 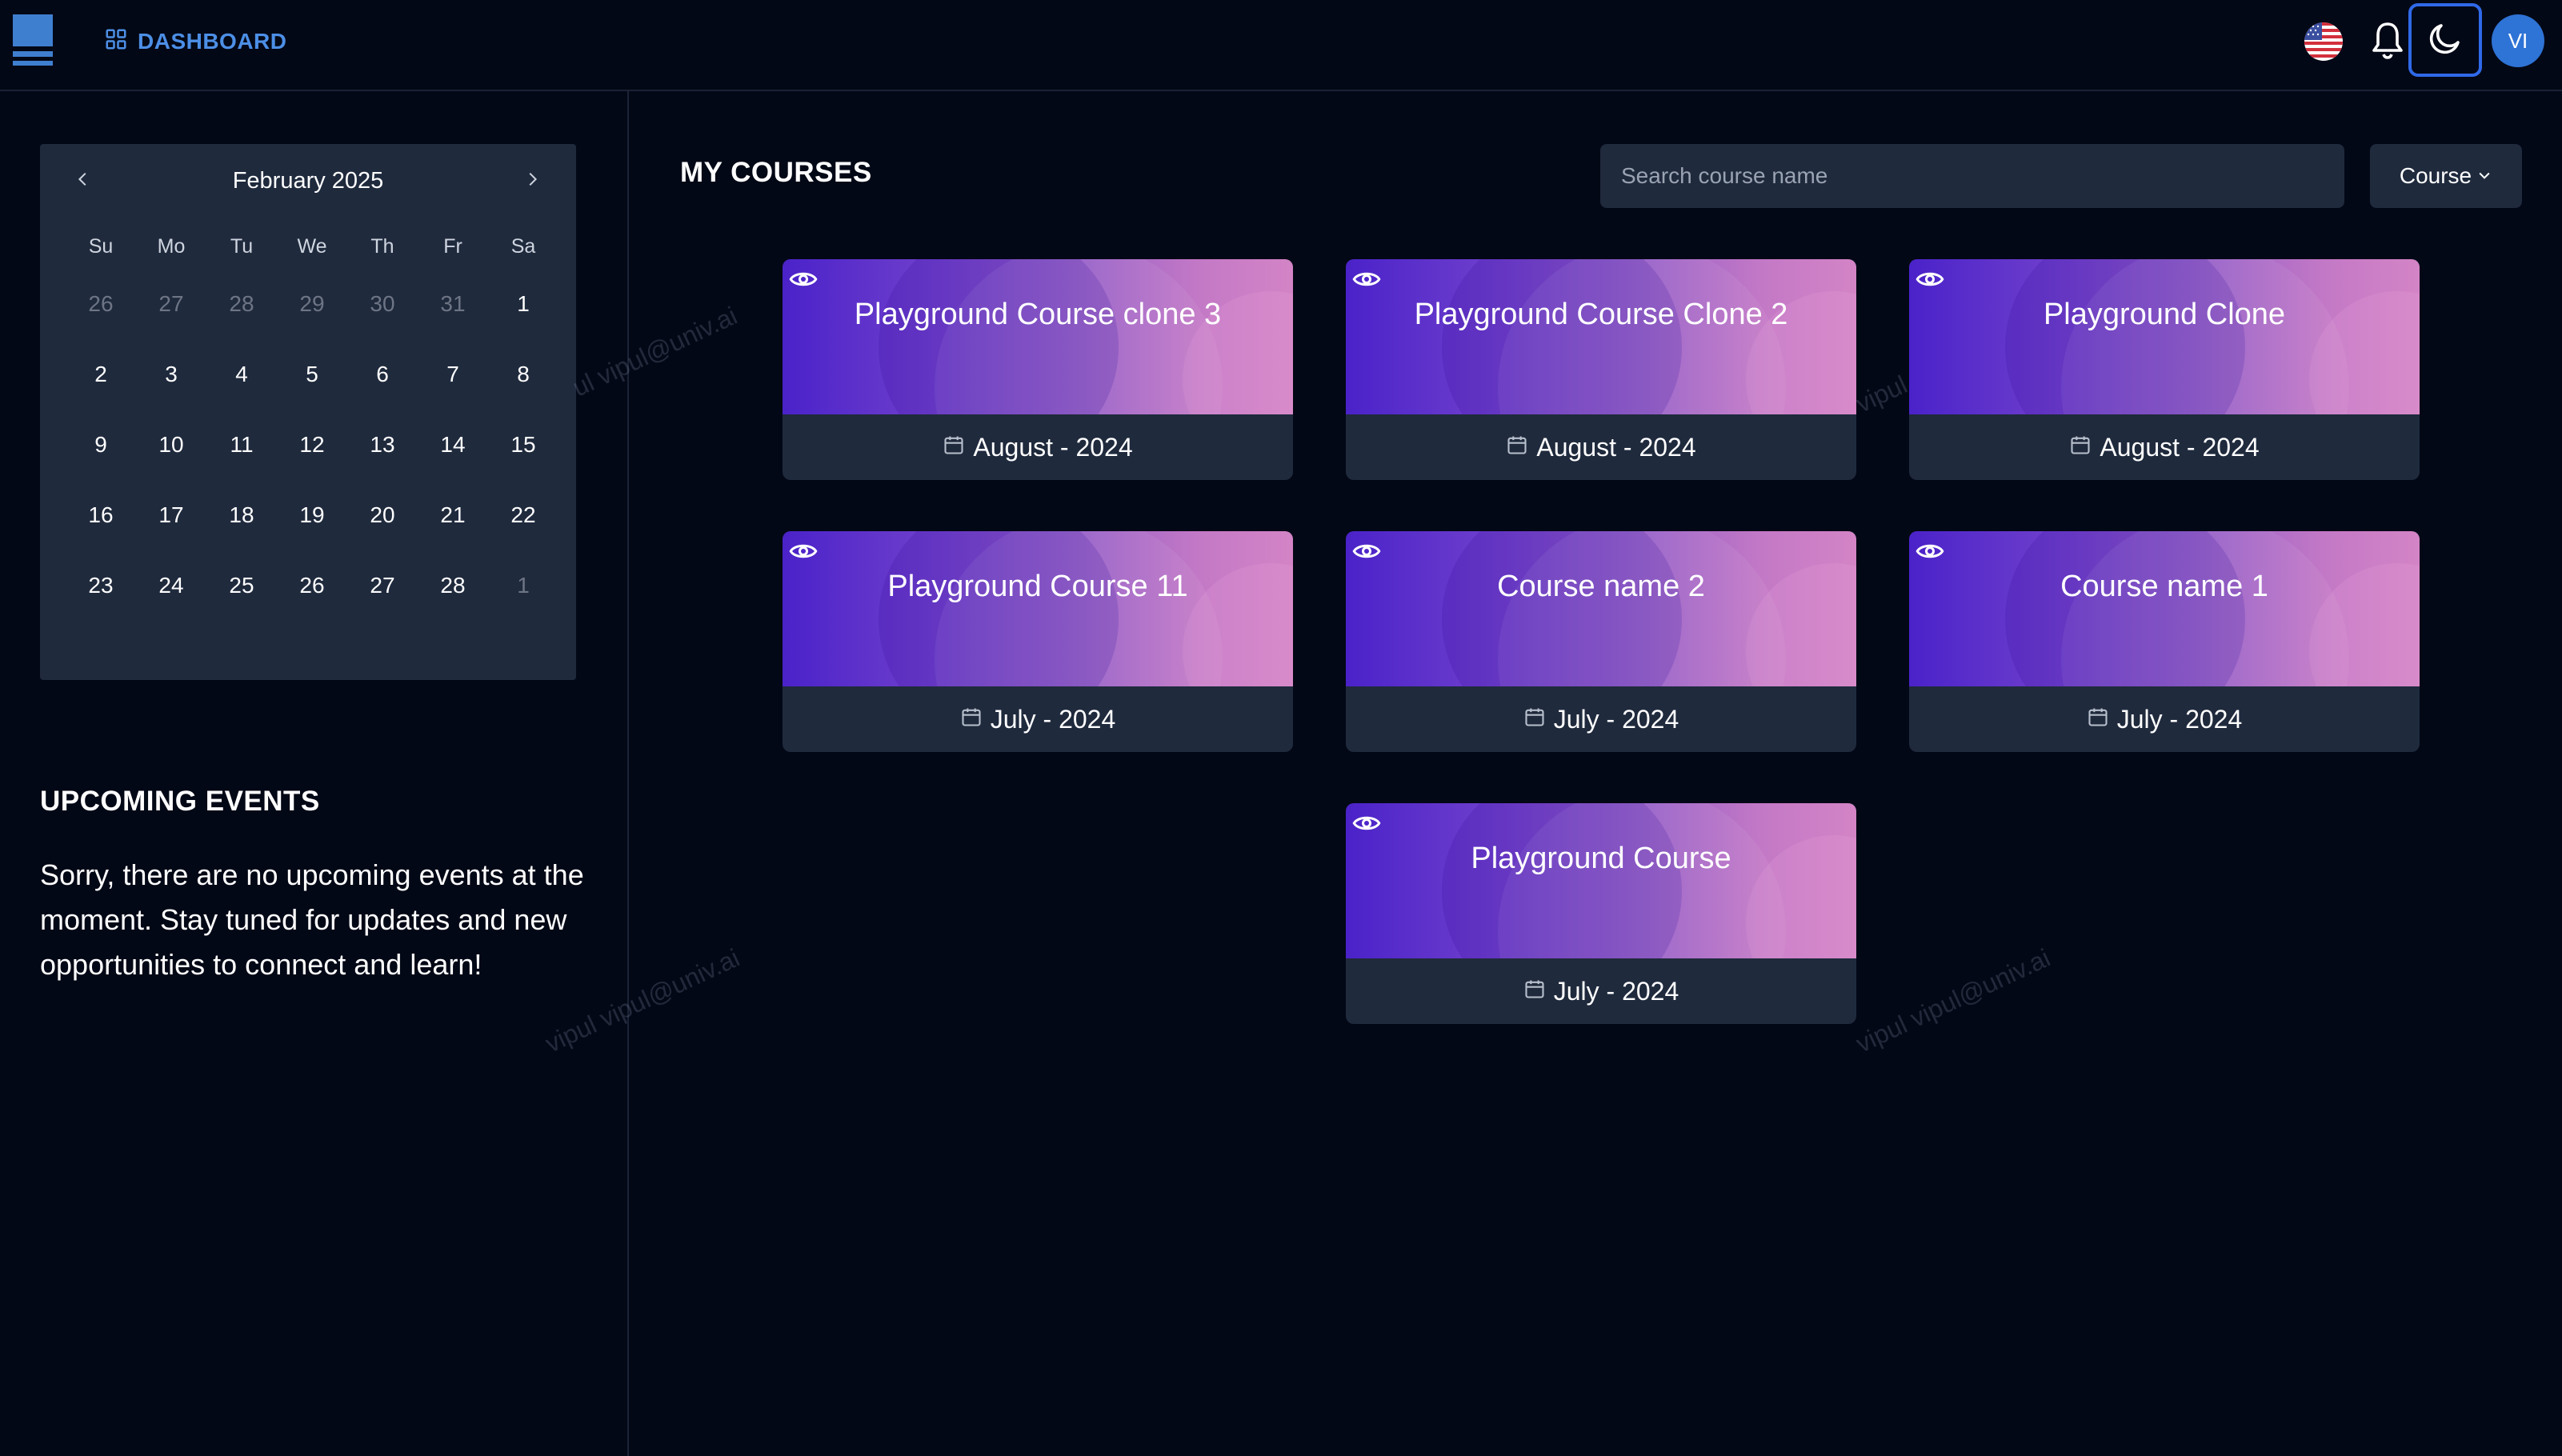 What do you see at coordinates (171, 374) in the screenshot?
I see `calendar-day: 3` at bounding box center [171, 374].